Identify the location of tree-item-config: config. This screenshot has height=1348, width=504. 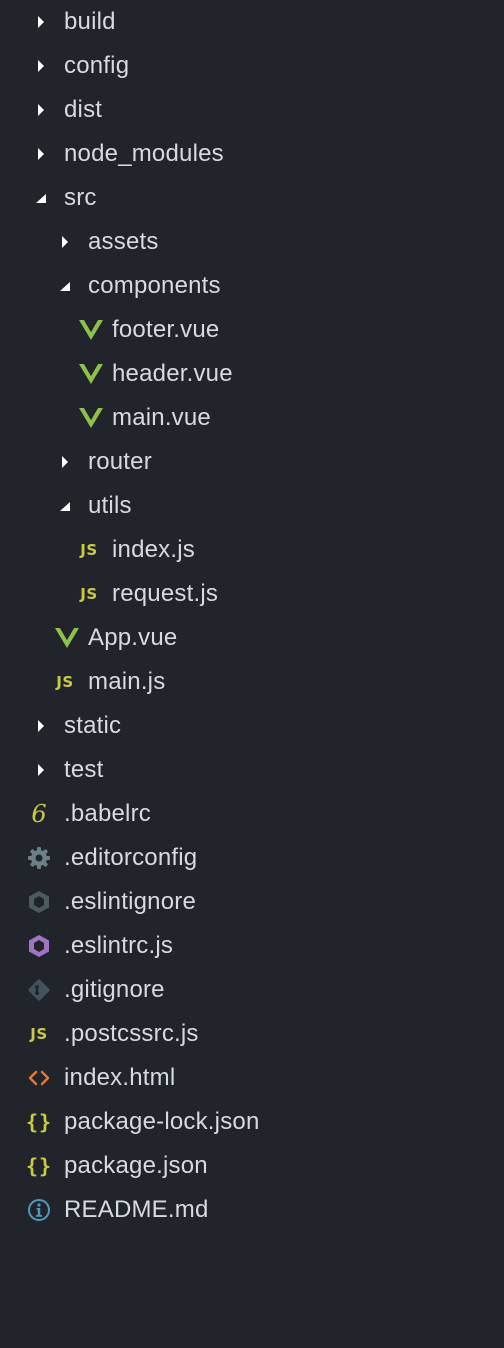
(252, 66).